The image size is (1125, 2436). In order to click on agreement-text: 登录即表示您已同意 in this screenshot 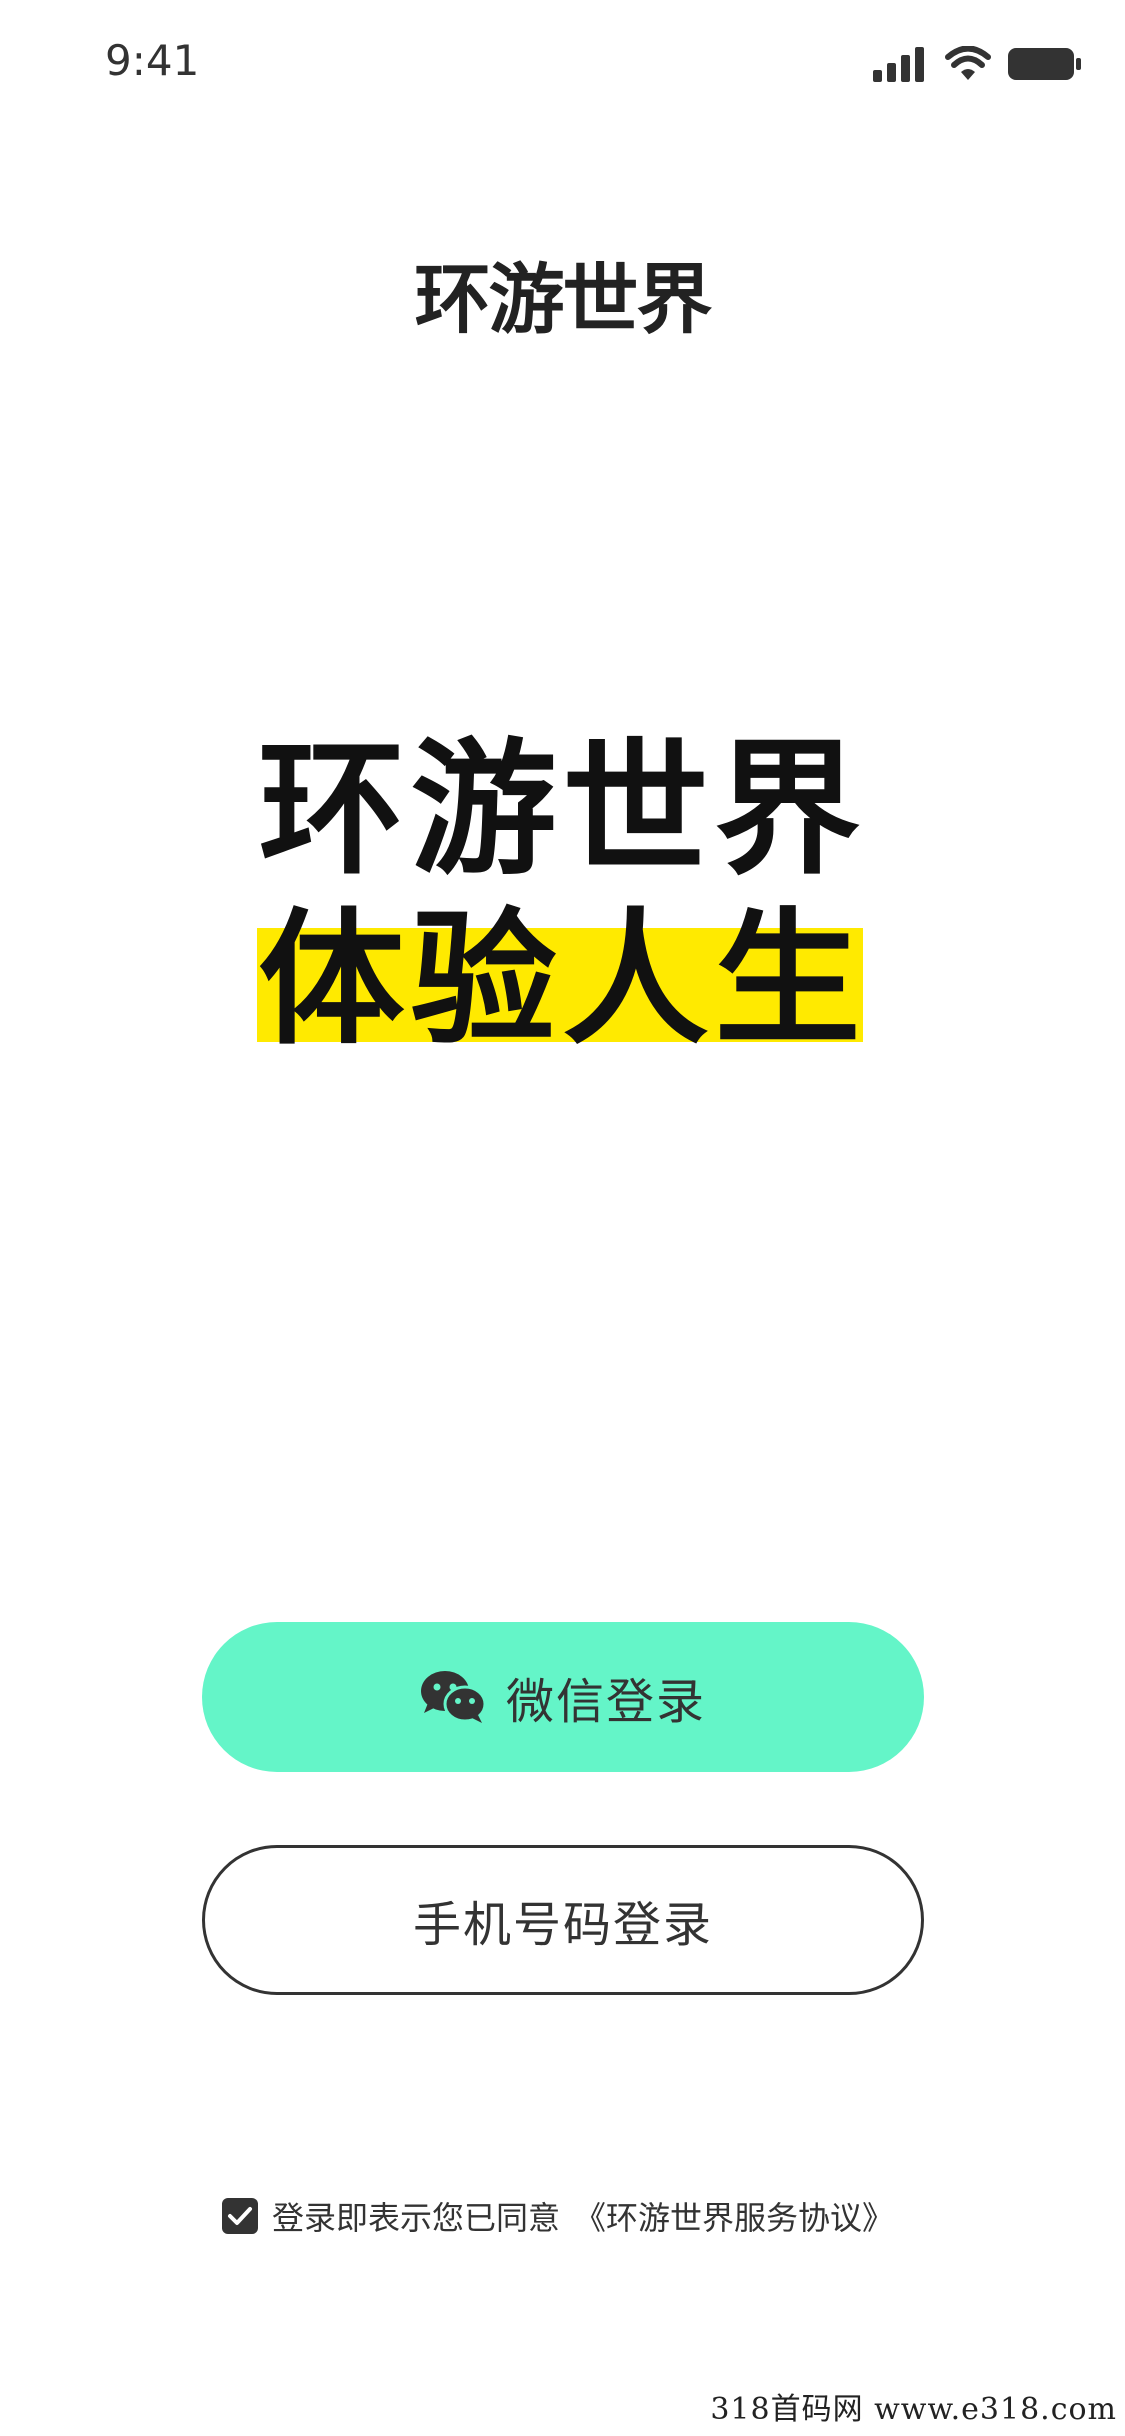, I will do `click(416, 2218)`.